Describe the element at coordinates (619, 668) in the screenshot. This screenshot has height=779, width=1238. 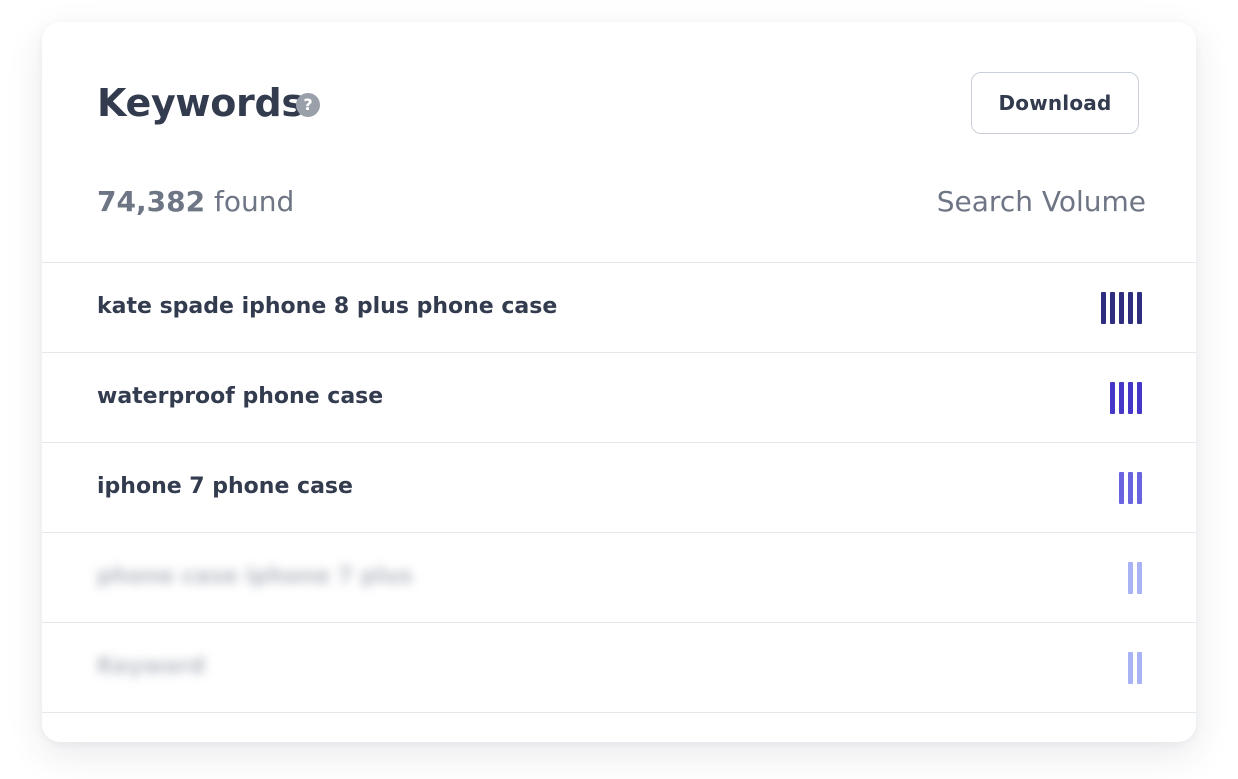
I see `keyword-row: Keyword` at that location.